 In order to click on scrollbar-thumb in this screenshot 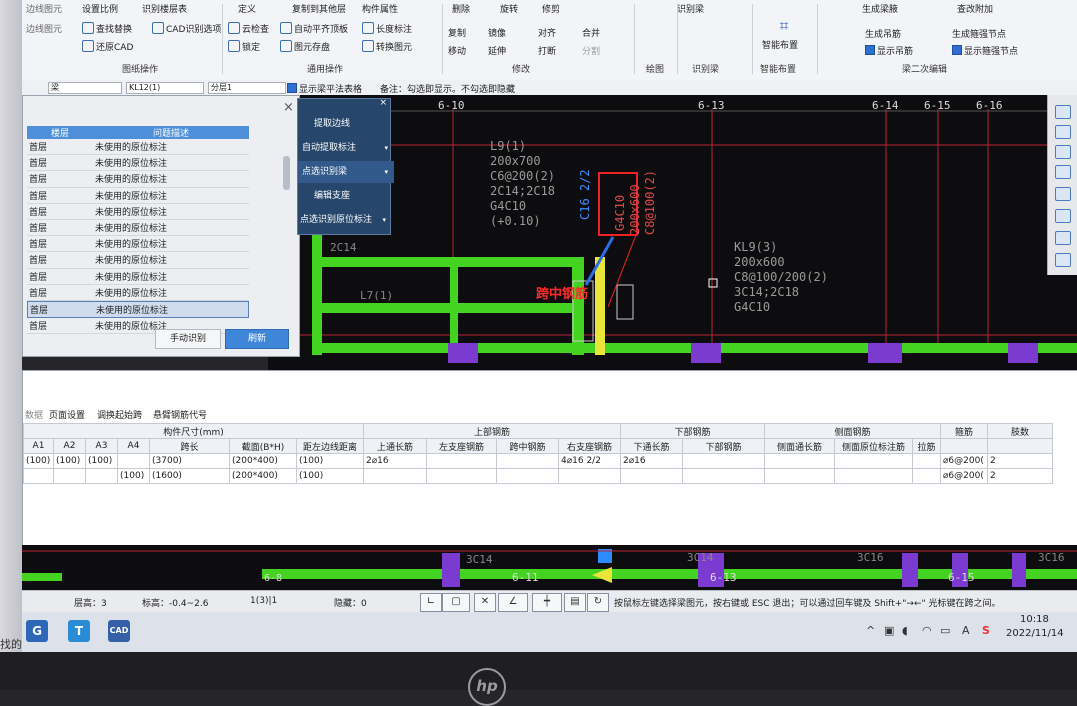, I will do `click(286, 173)`.